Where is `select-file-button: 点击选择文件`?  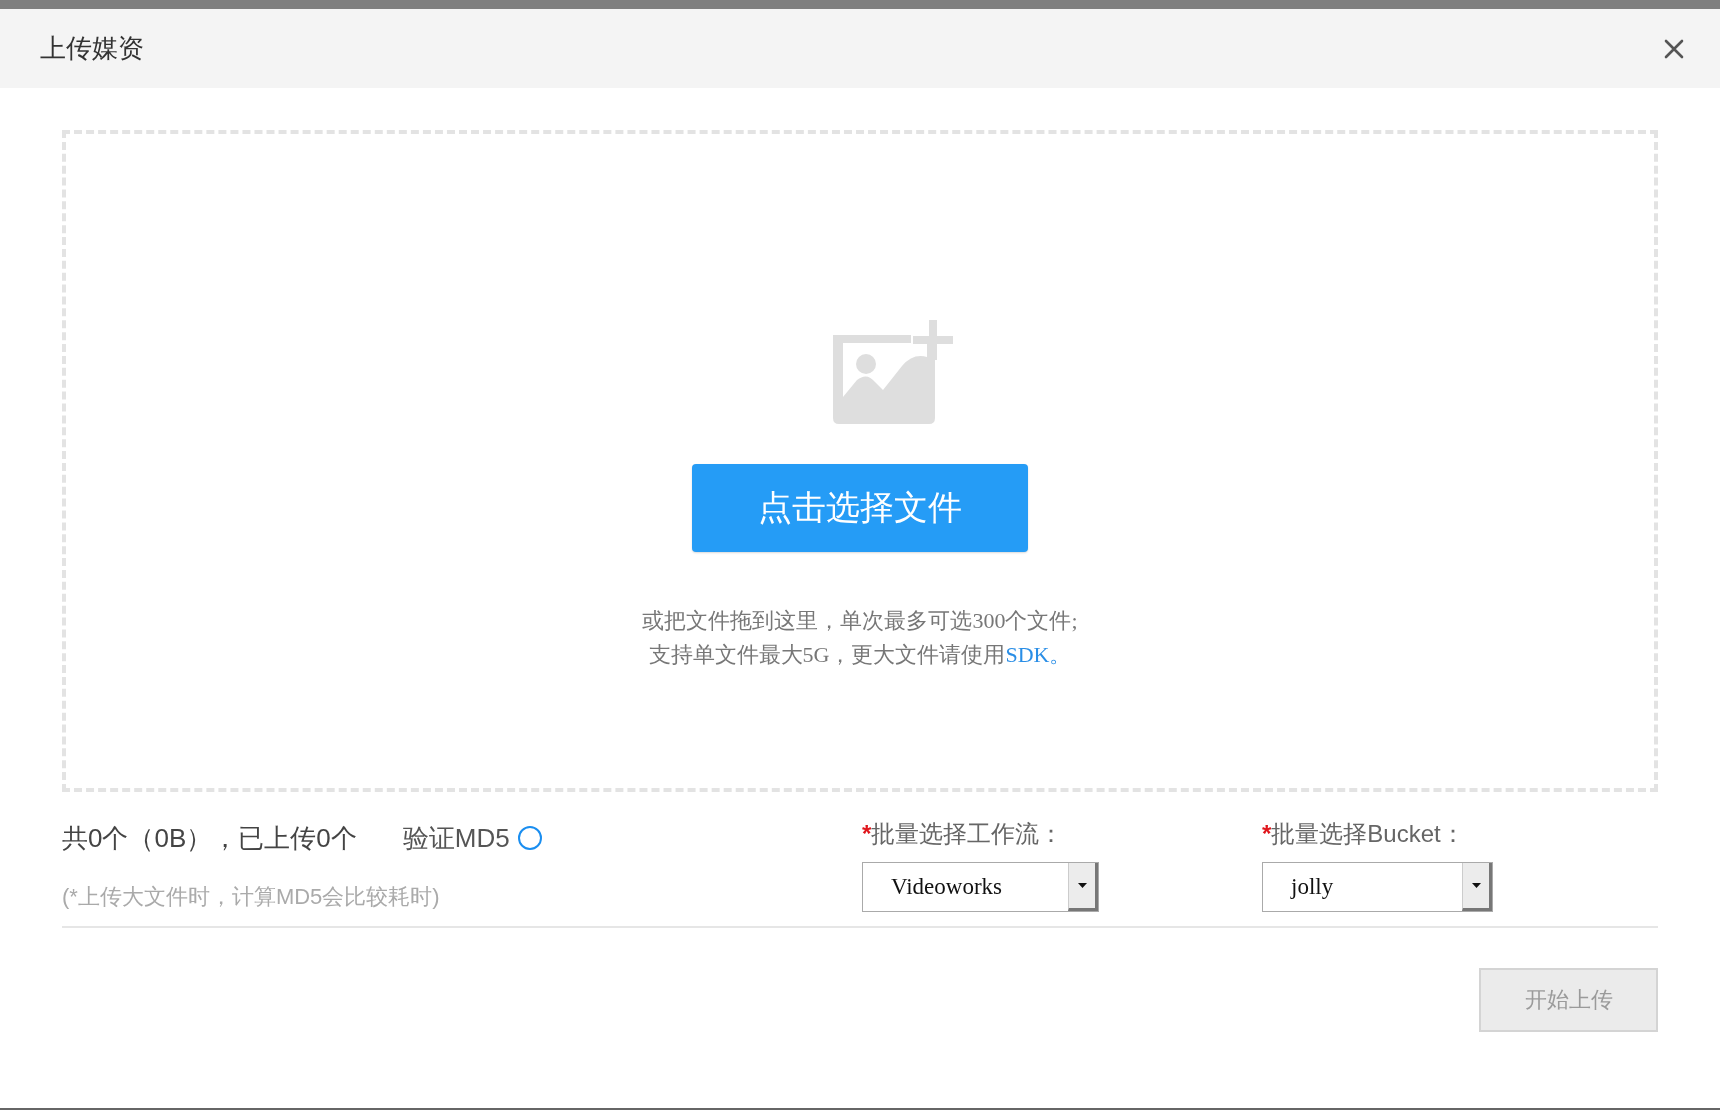 select-file-button: 点击选择文件 is located at coordinates (860, 508).